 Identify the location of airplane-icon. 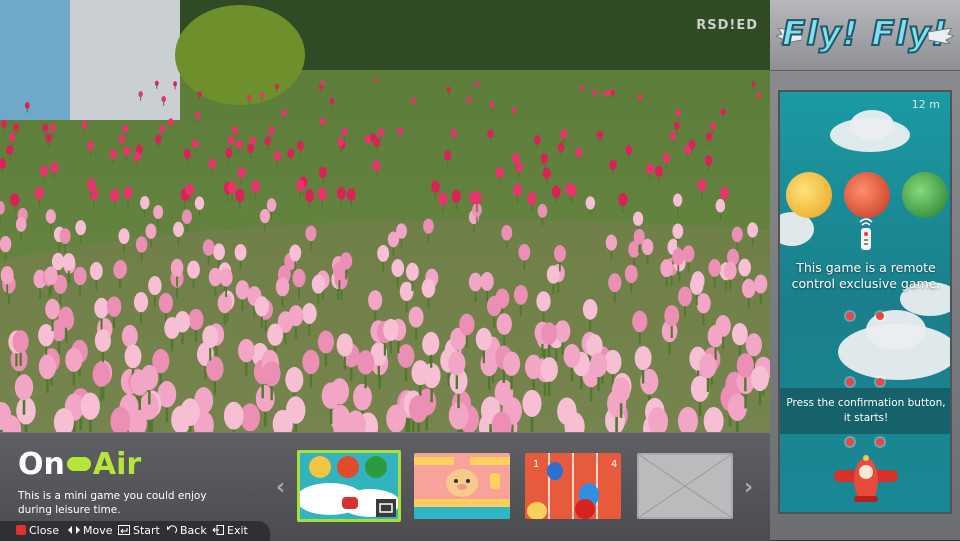
(866, 478).